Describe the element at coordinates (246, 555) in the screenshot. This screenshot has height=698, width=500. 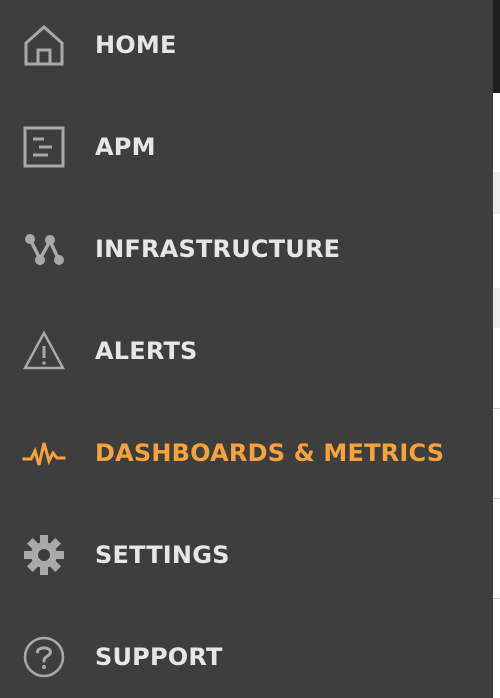
I see `nav-item-settings: SETTINGS` at that location.